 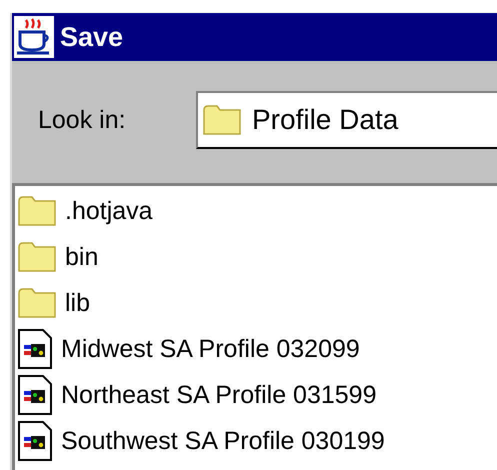 I want to click on file-name: .hotjava, so click(x=109, y=211).